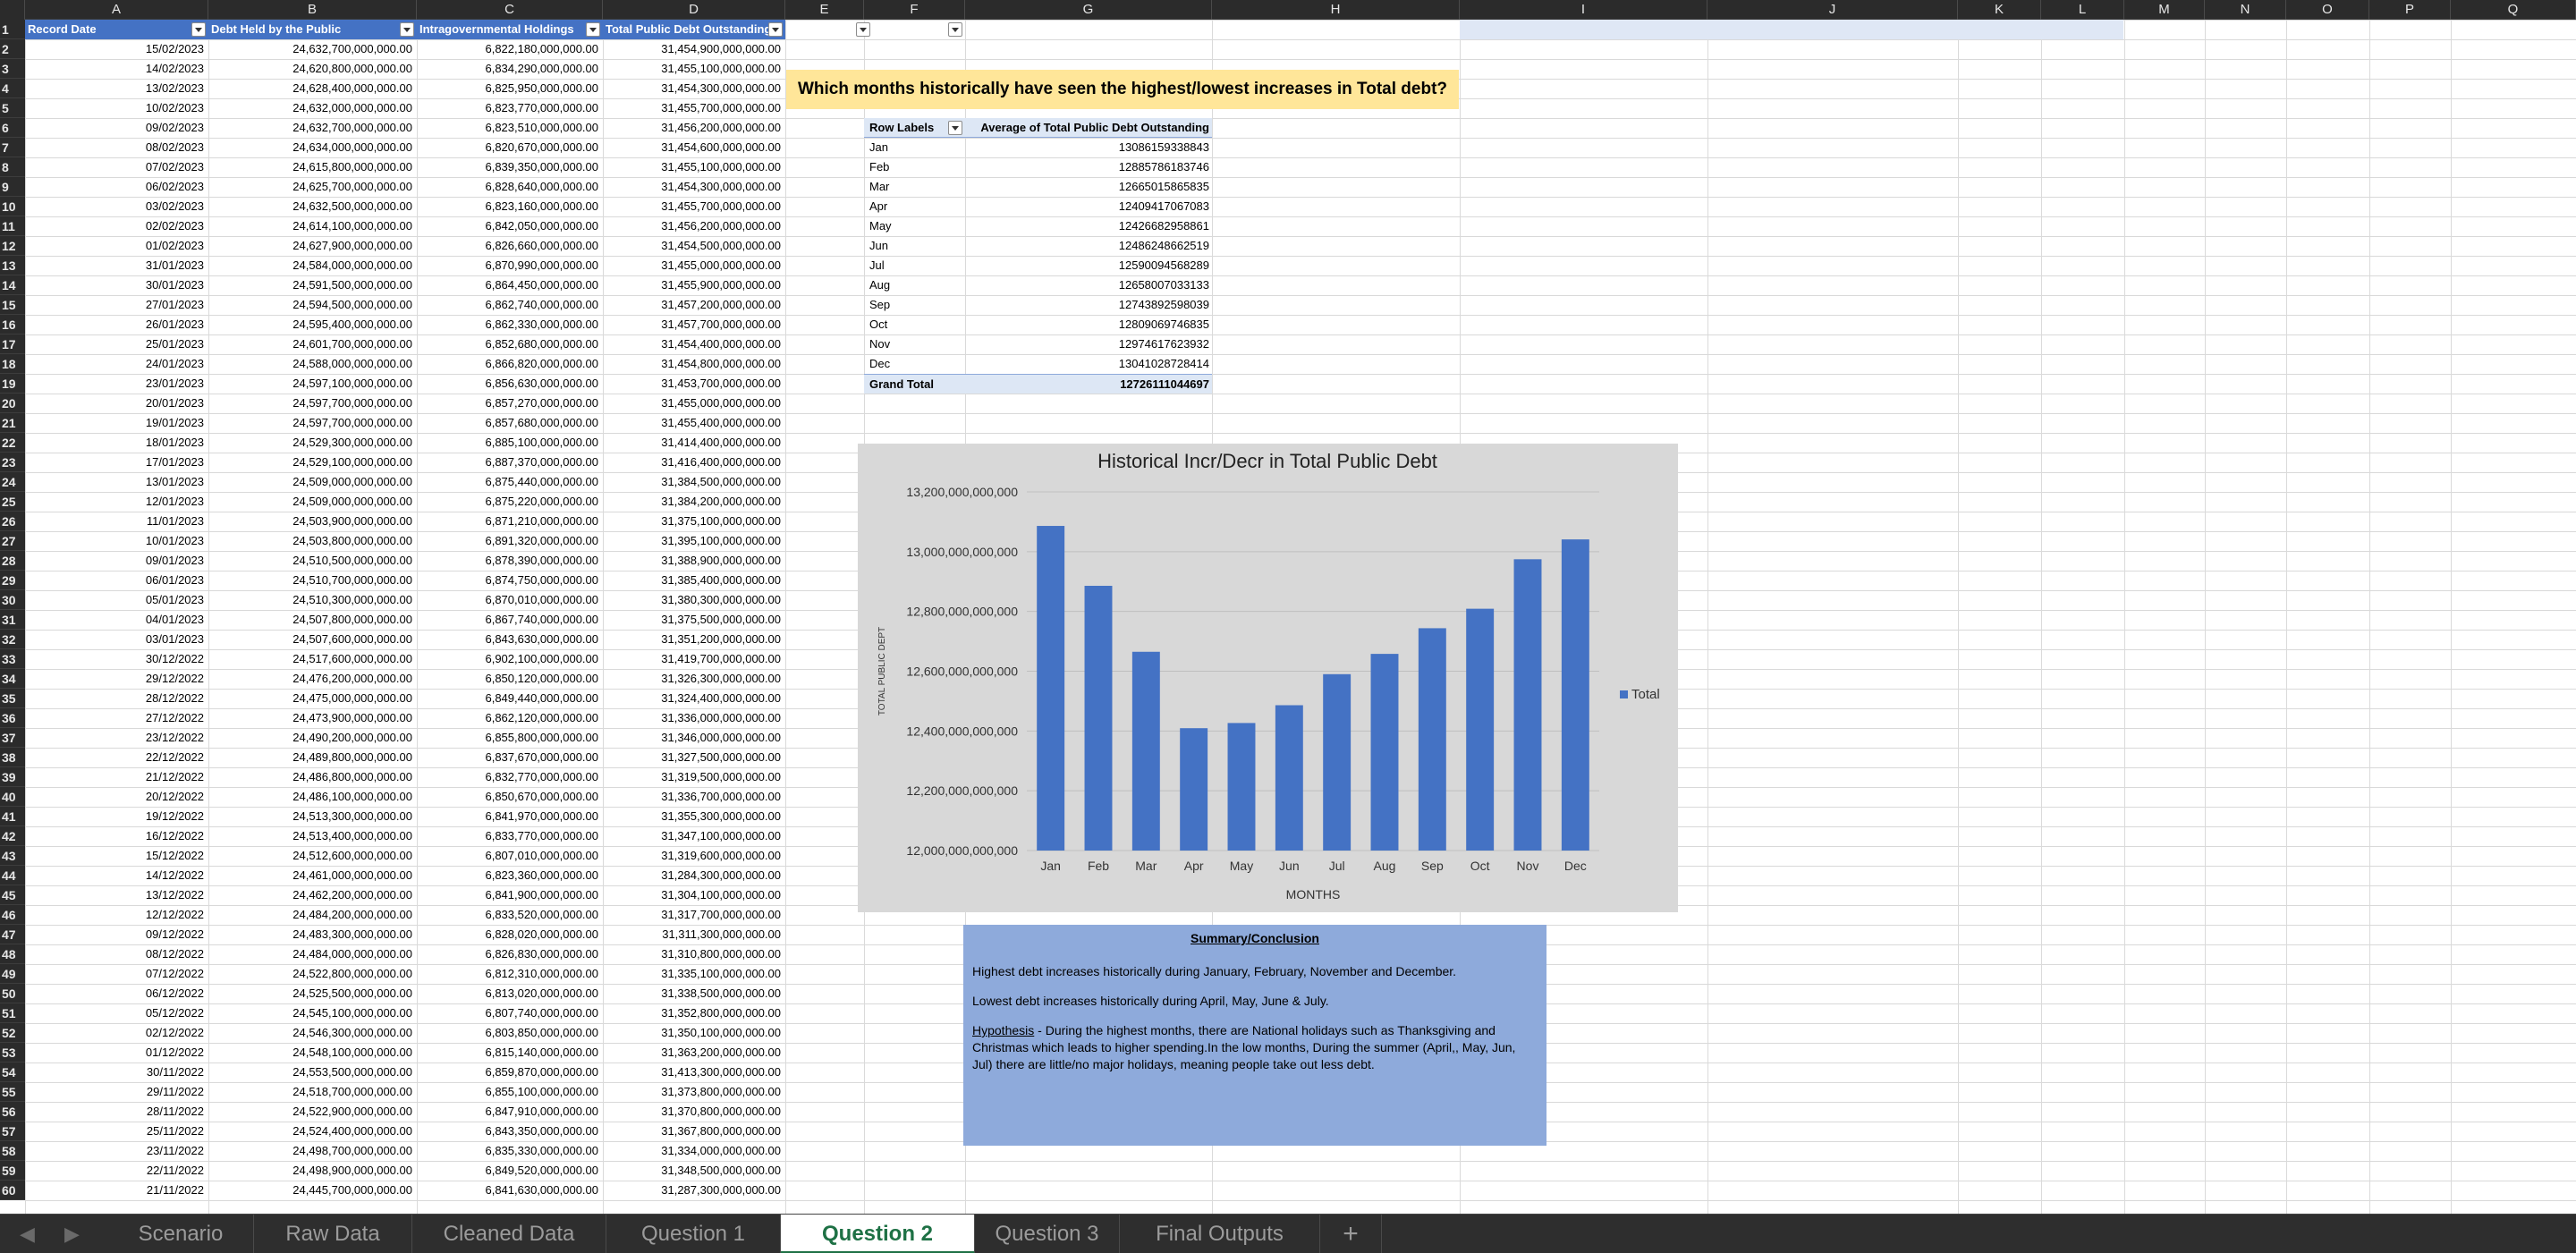 The image size is (2576, 1253). What do you see at coordinates (694, 639) in the screenshot?
I see `table-cell: 31,351,200,000,000.00` at bounding box center [694, 639].